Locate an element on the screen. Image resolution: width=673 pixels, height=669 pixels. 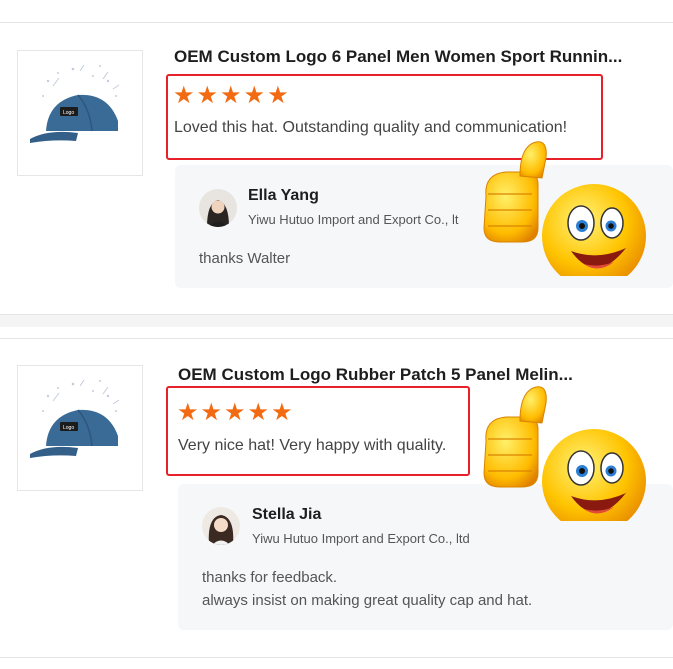
seller-name: Stella Jia is located at coordinates (287, 514).